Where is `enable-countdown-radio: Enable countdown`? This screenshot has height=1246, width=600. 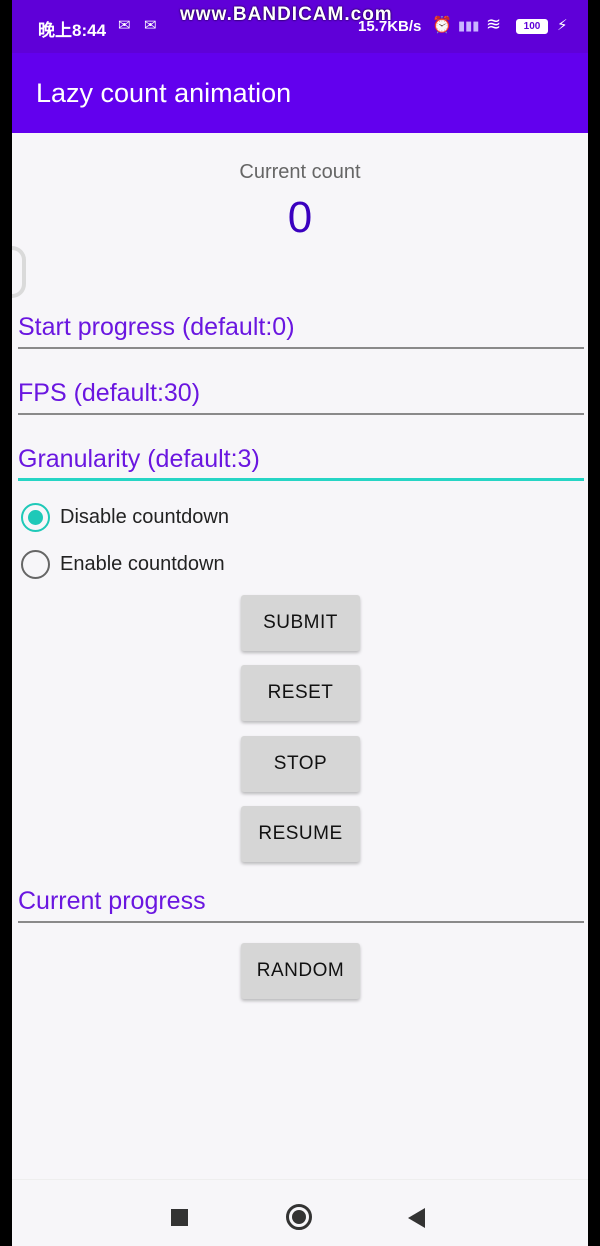 enable-countdown-radio: Enable countdown is located at coordinates (171, 564).